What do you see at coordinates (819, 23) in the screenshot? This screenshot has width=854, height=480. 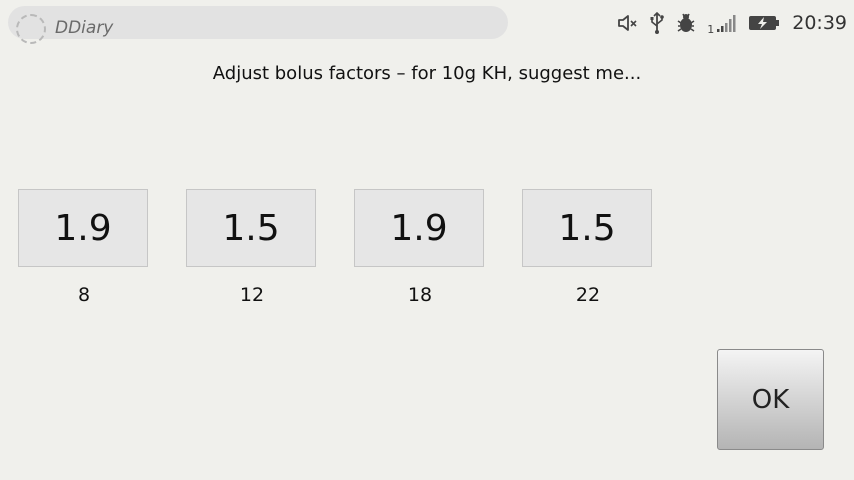 I see `clock: 20:39` at bounding box center [819, 23].